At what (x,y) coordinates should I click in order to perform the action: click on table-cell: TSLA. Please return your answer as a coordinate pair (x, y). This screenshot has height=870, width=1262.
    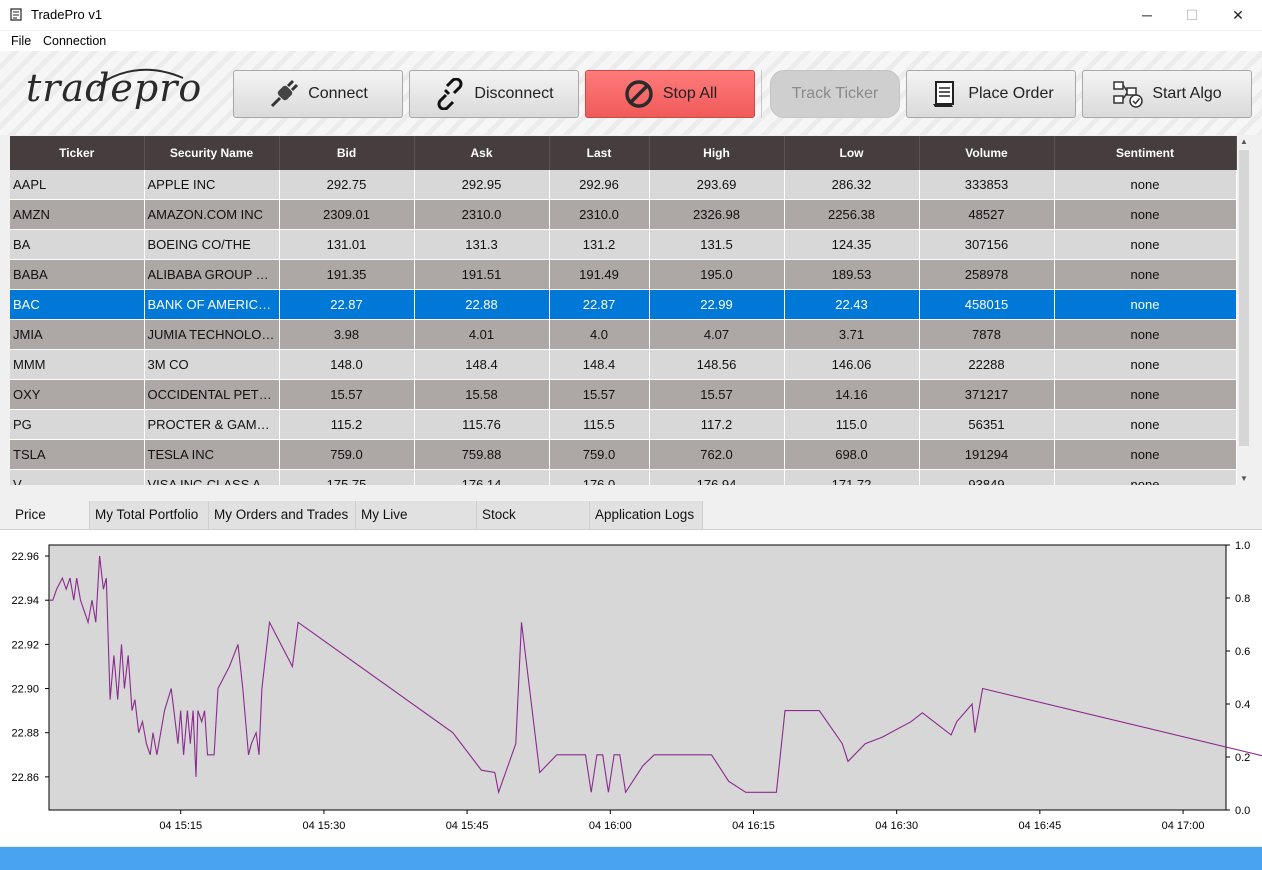
    Looking at the image, I should click on (77, 454).